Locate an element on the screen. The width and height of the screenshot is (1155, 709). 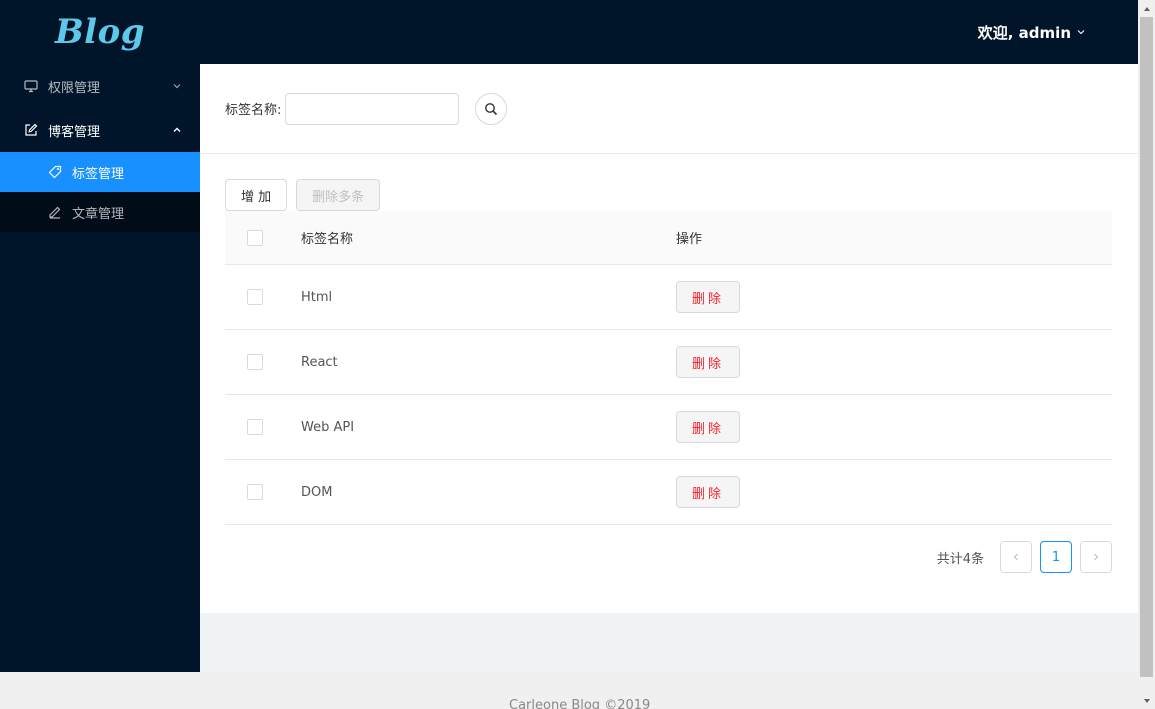
scroll-down-icon is located at coordinates (1146, 700).